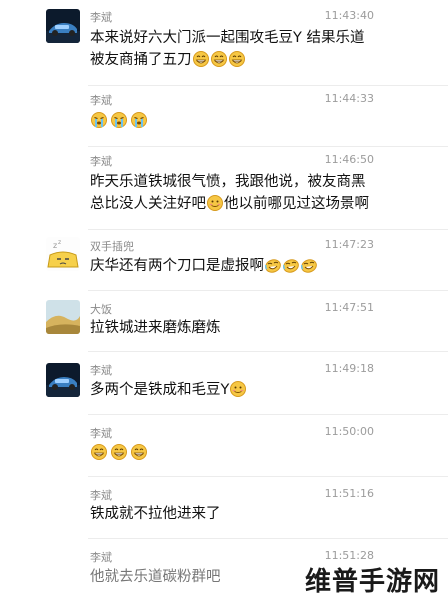 Image resolution: width=448 pixels, height=600 pixels. Describe the element at coordinates (63, 254) in the screenshot. I see `avatar-cartoon: z z` at that location.